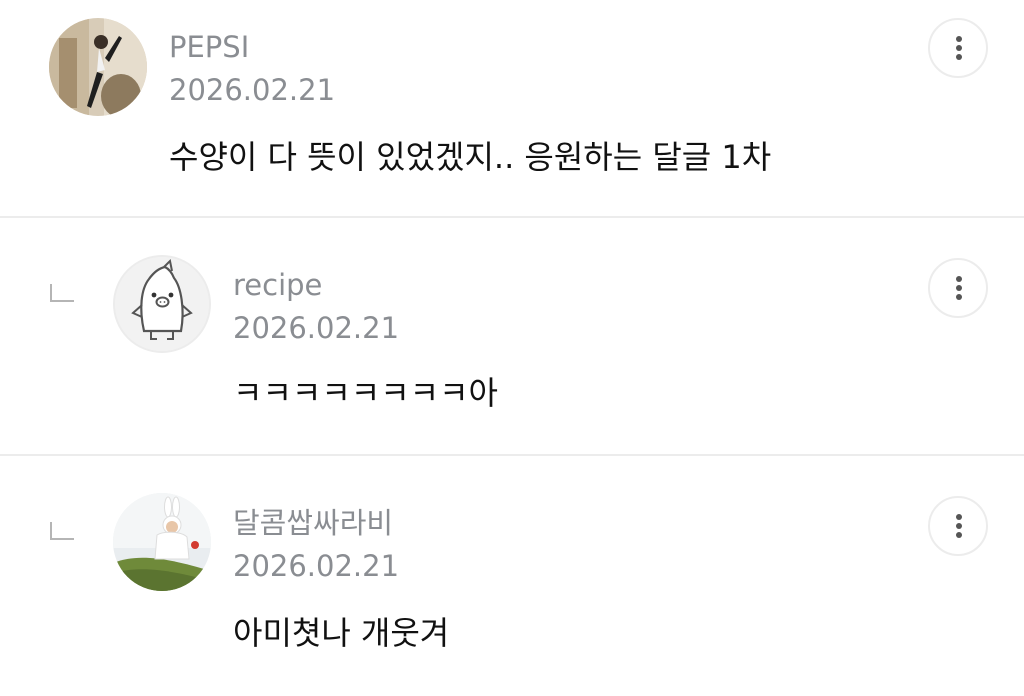  What do you see at coordinates (209, 47) in the screenshot?
I see `comment-author: PEPSI` at bounding box center [209, 47].